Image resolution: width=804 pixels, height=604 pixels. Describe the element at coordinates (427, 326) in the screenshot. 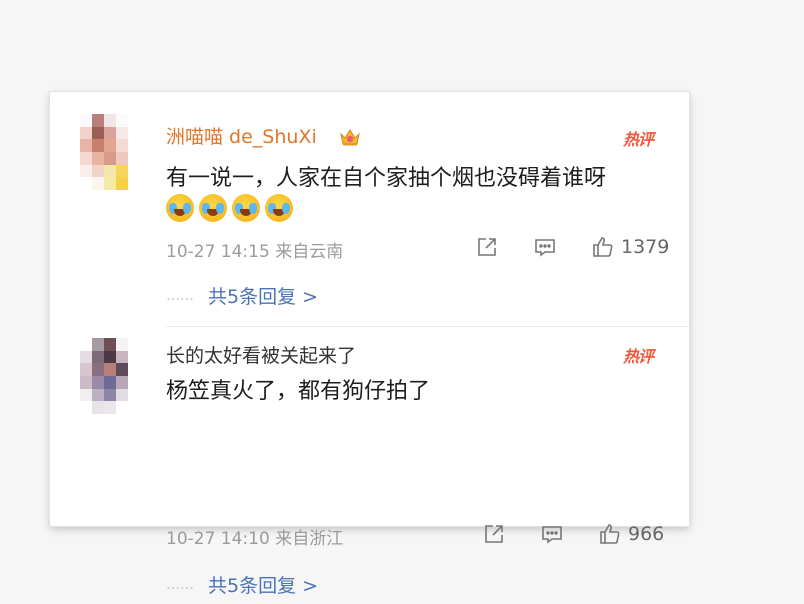

I see `divider` at that location.